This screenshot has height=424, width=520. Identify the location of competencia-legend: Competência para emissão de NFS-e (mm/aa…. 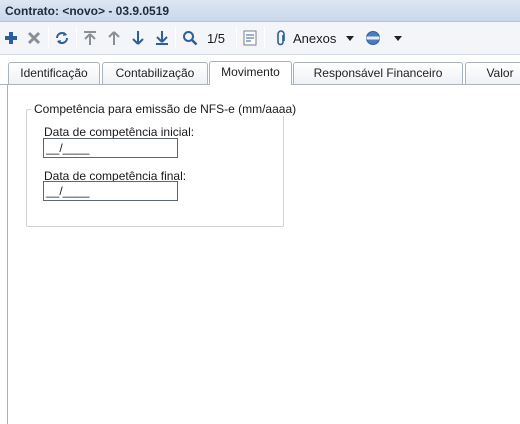
(165, 109).